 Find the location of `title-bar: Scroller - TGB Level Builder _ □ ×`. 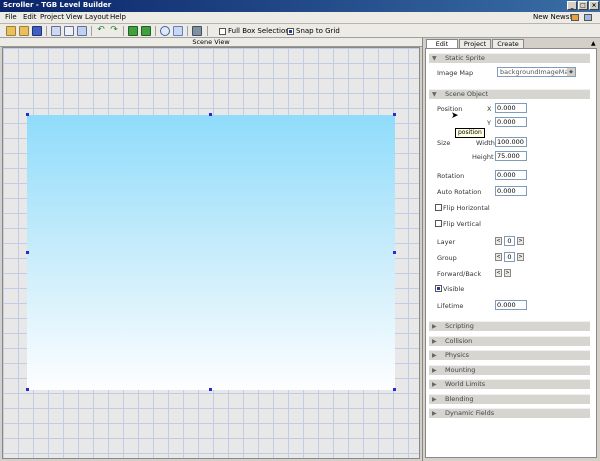

title-bar: Scroller - TGB Level Builder _ □ × is located at coordinates (300, 6).